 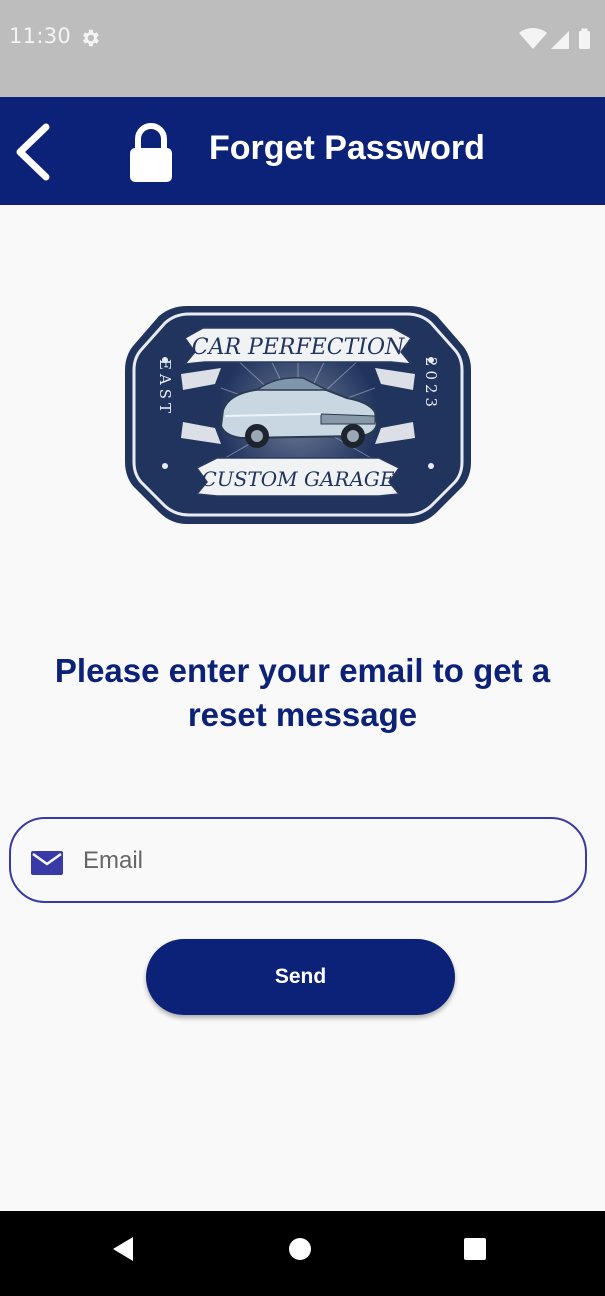 I want to click on wifi-icon, so click(x=533, y=38).